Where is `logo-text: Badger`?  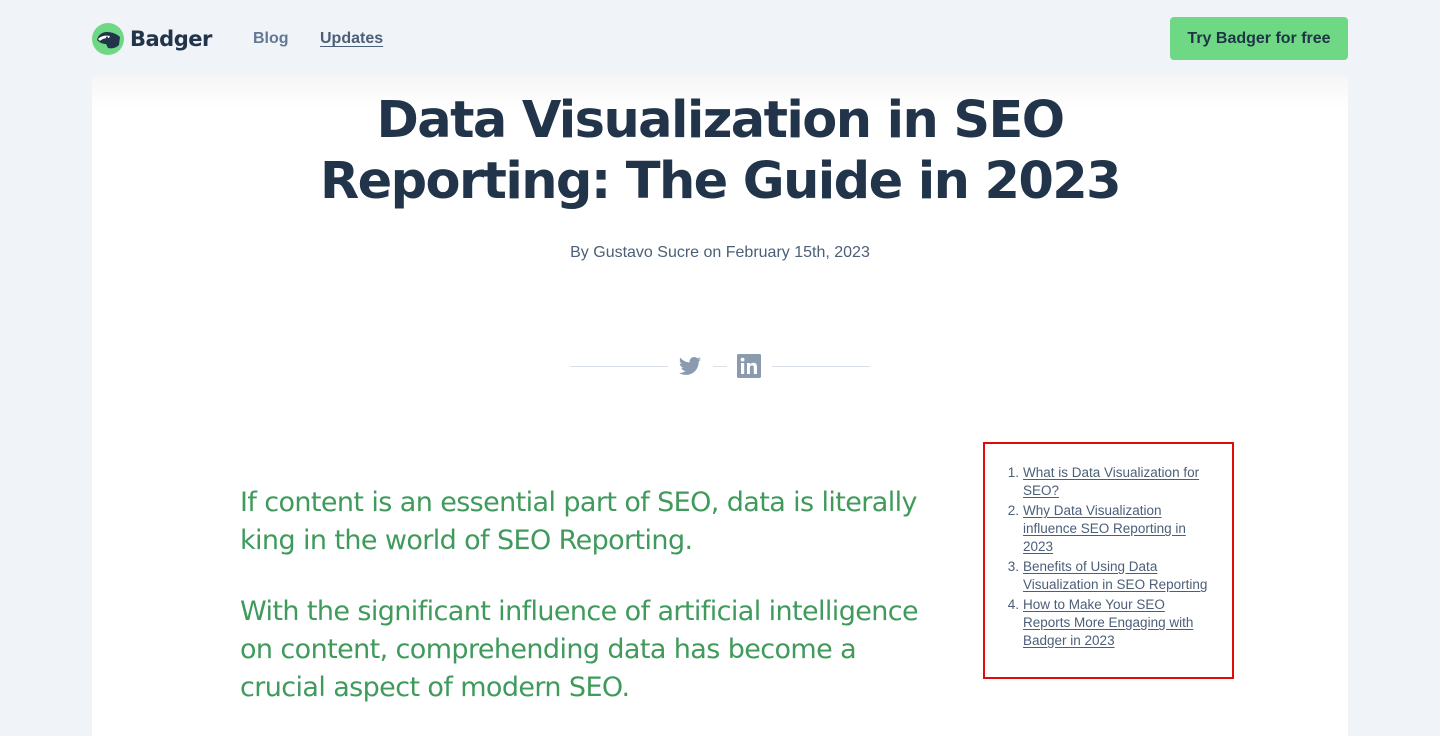
logo-text: Badger is located at coordinates (171, 39).